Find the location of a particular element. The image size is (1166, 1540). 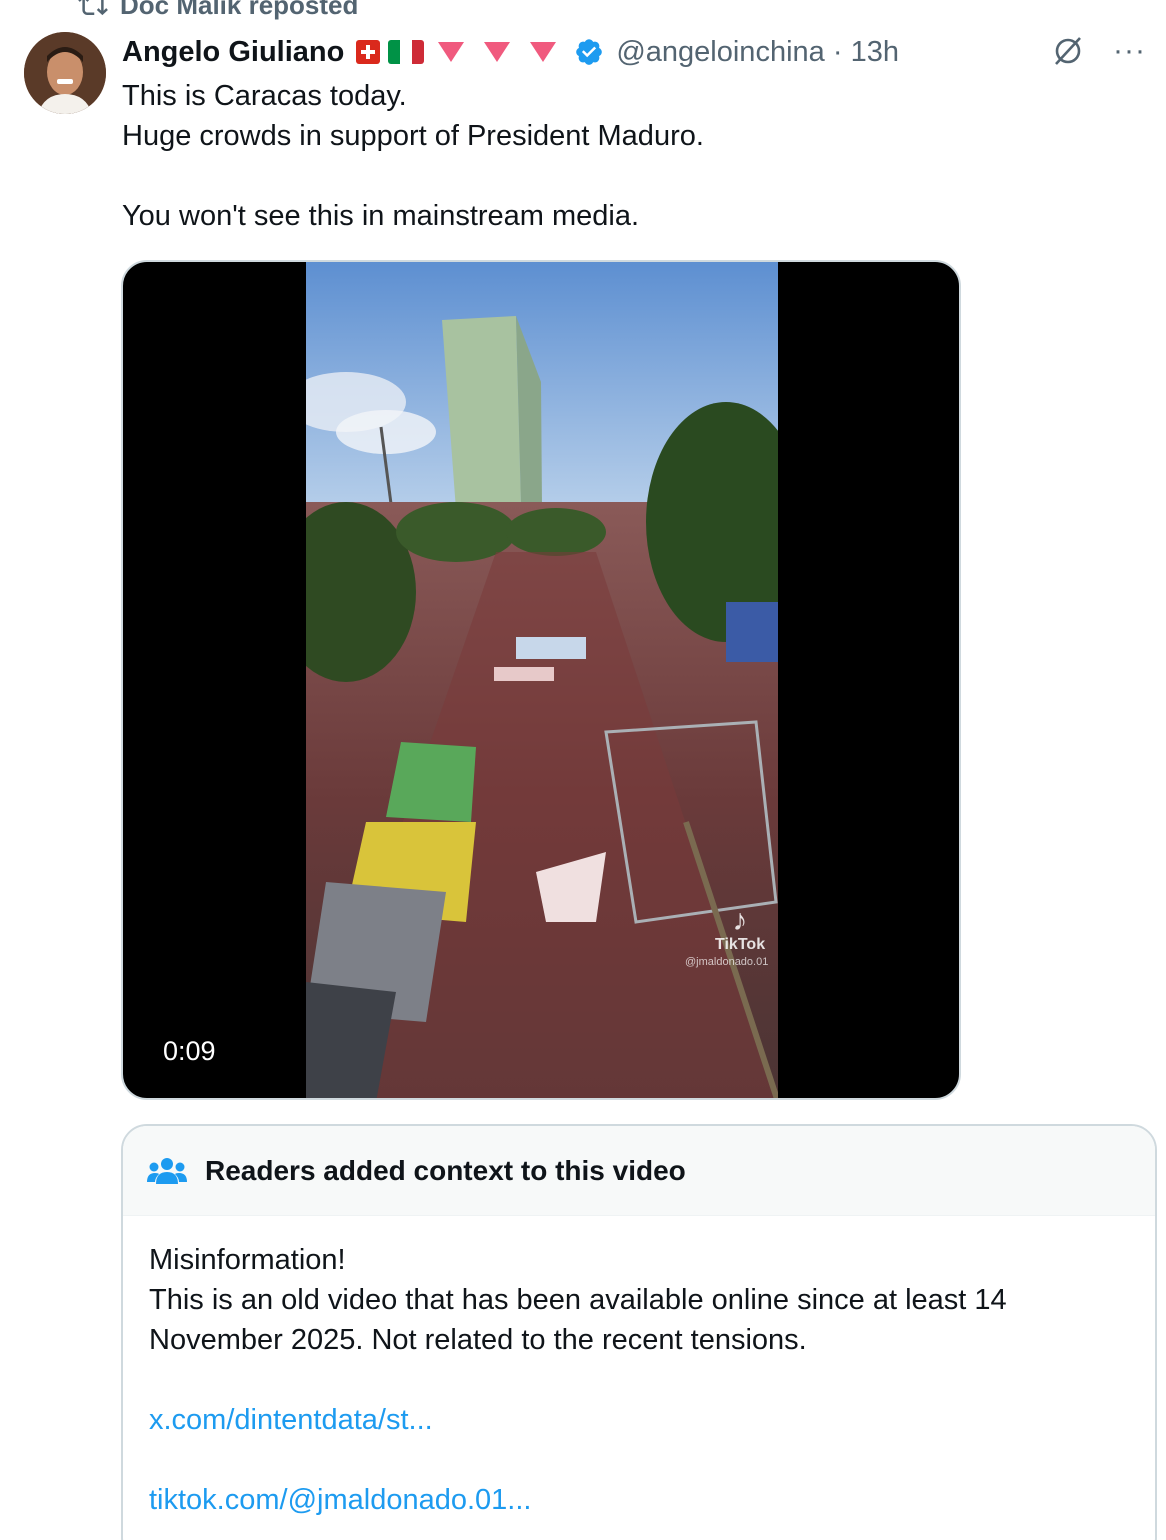

people-icon is located at coordinates (167, 1170).